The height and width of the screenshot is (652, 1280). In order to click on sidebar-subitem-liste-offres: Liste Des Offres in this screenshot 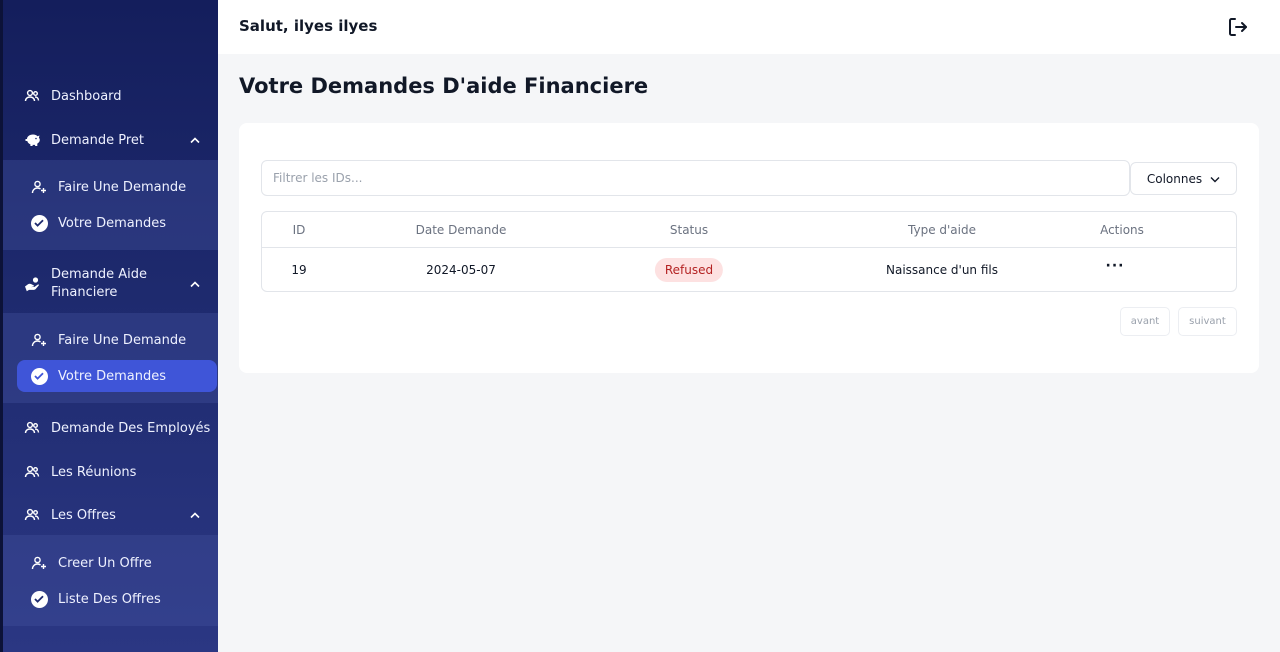, I will do `click(117, 599)`.